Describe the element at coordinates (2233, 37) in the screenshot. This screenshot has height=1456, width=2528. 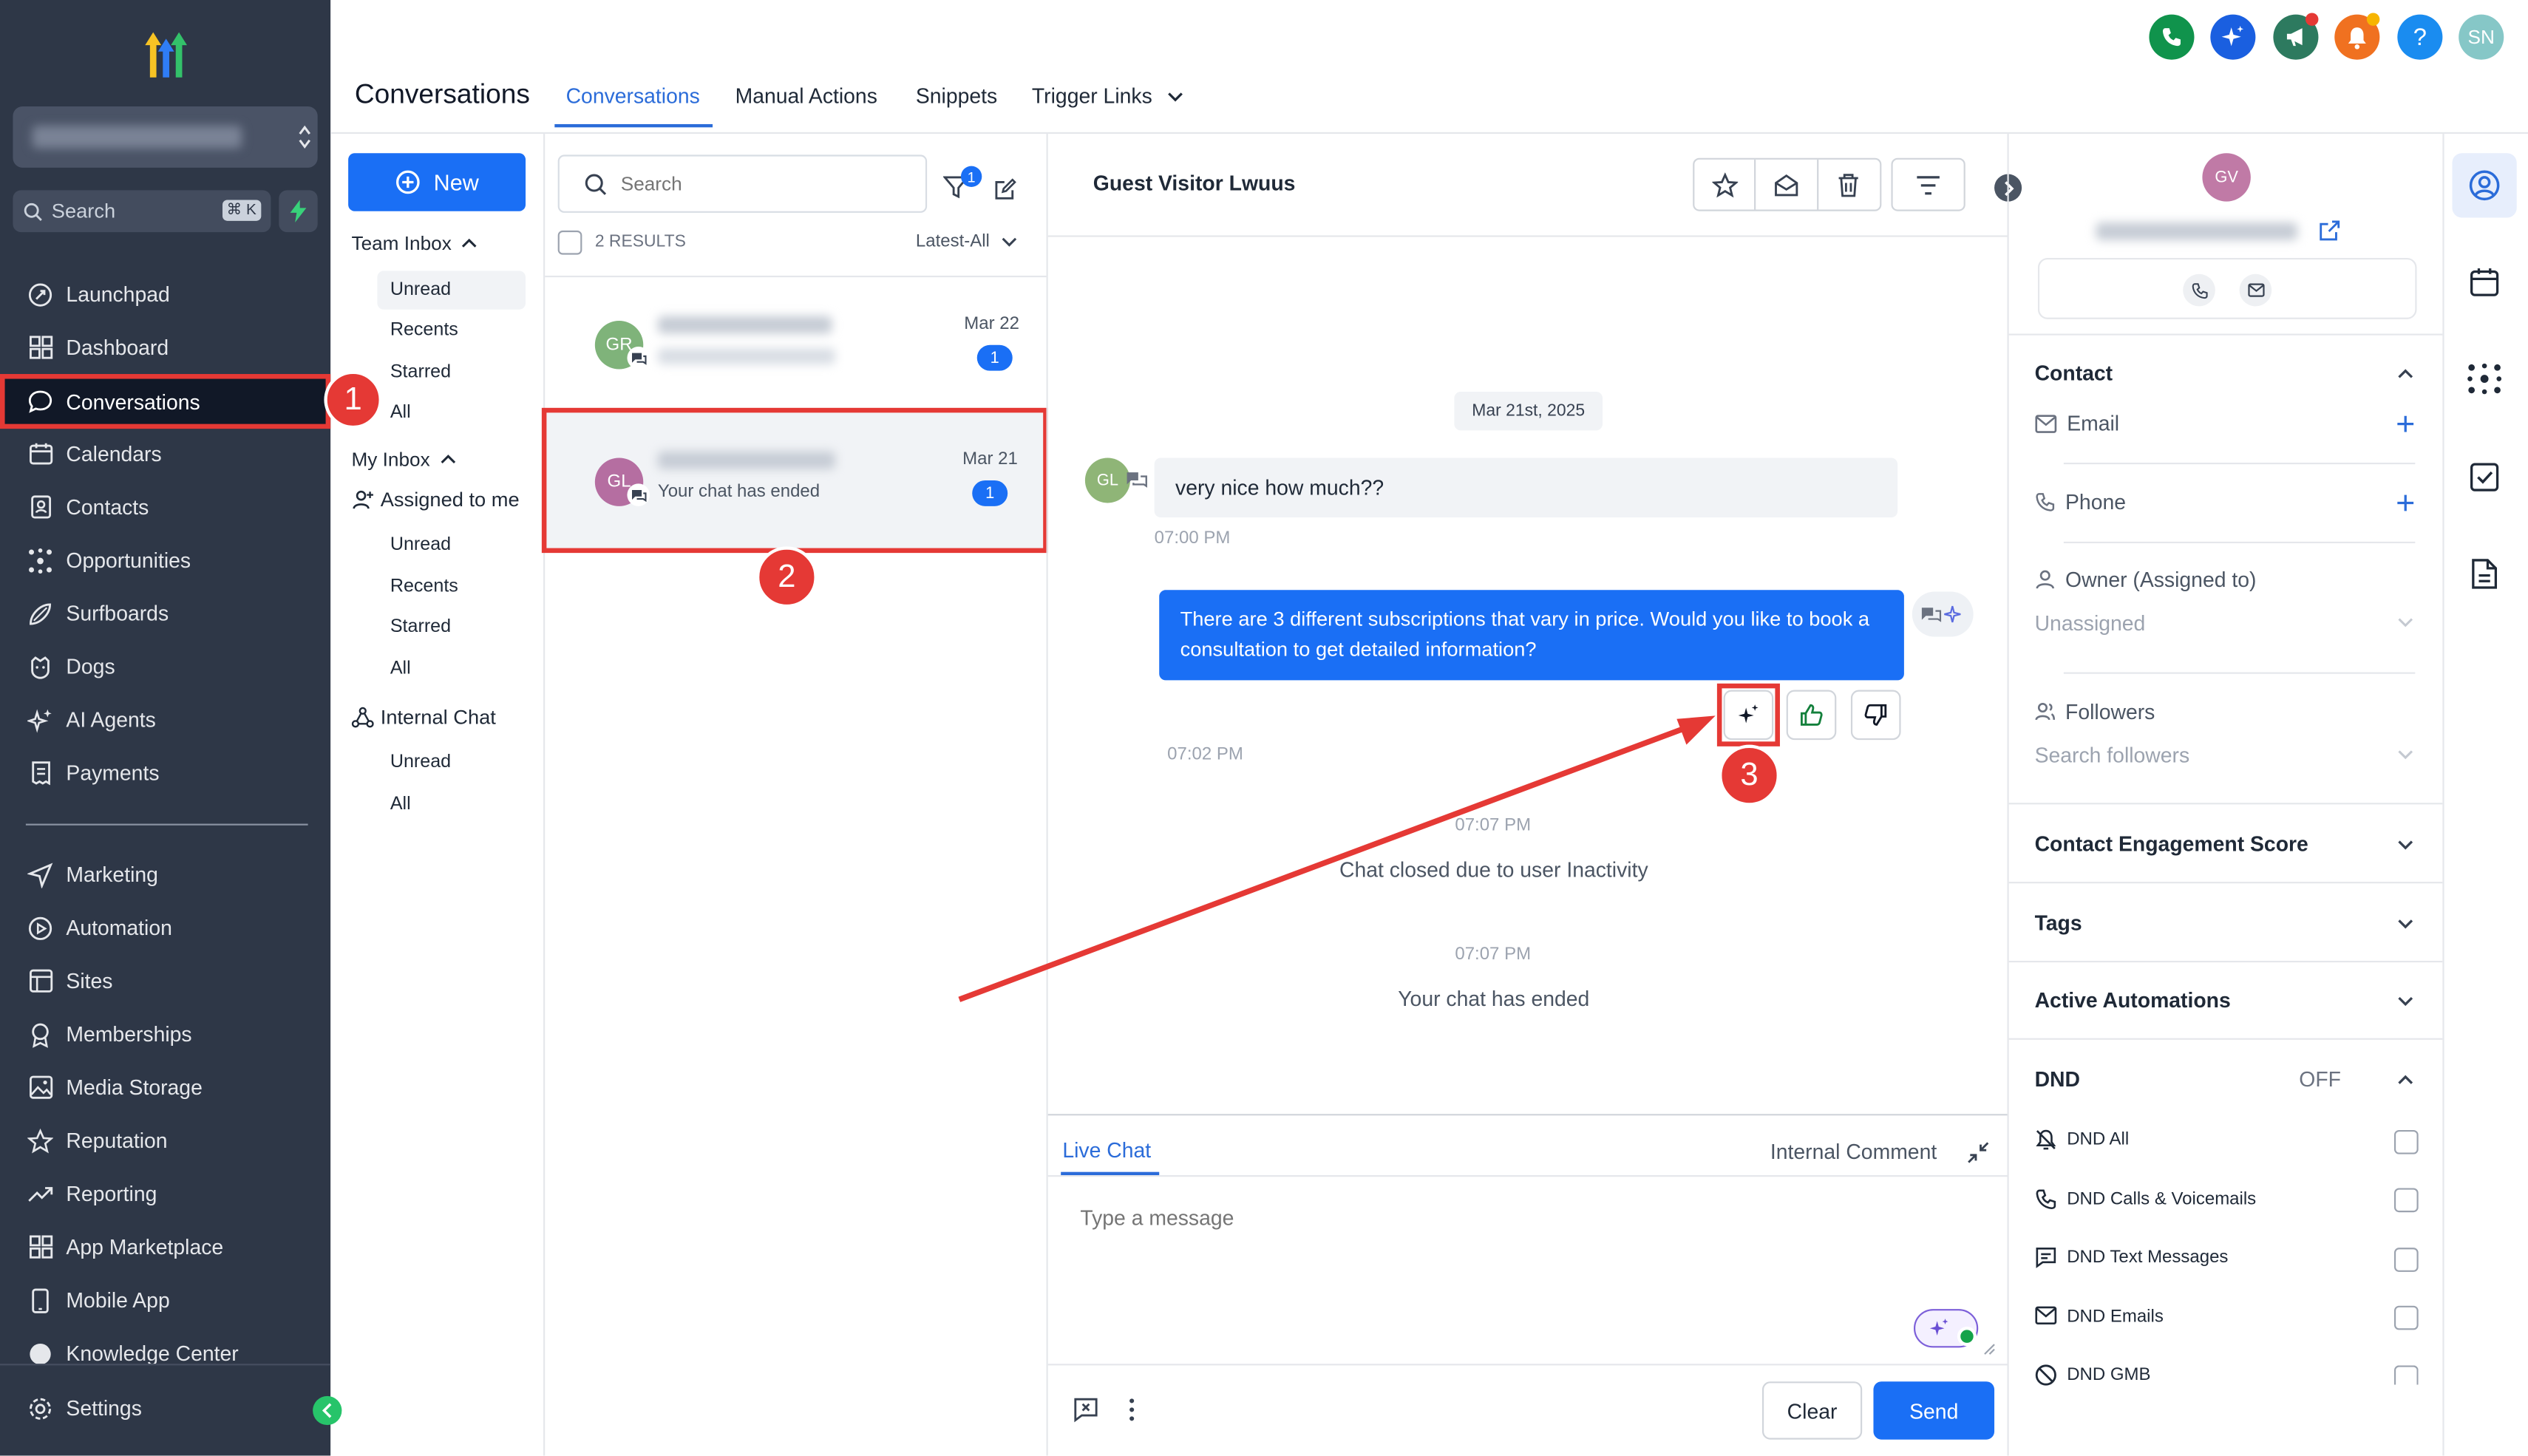
I see `ai-assistant-button` at that location.